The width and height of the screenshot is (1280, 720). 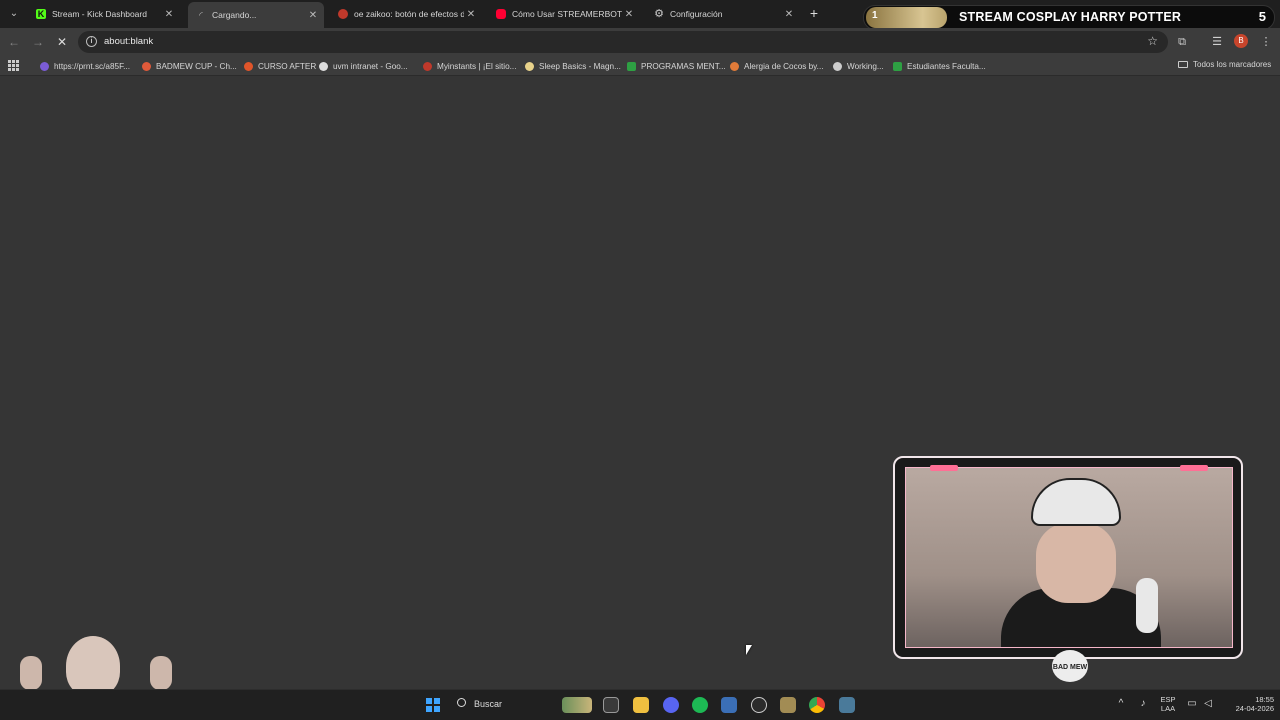 What do you see at coordinates (1208, 704) in the screenshot?
I see `volume-icon: ◁` at bounding box center [1208, 704].